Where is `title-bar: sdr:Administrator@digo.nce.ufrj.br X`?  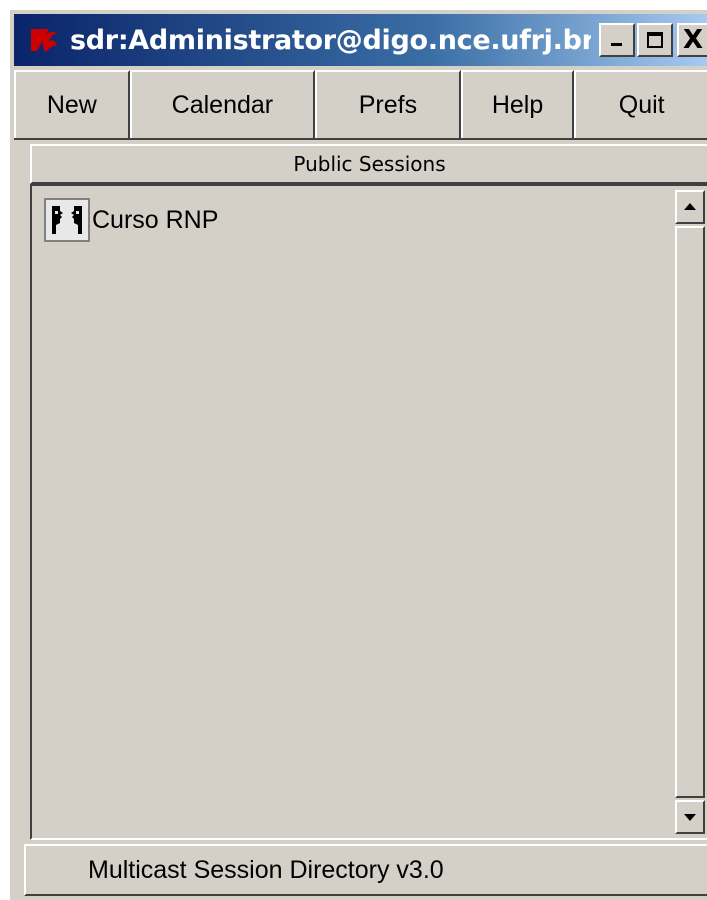
title-bar: sdr:Administrator@digo.nce.ufrj.br X is located at coordinates (360, 40).